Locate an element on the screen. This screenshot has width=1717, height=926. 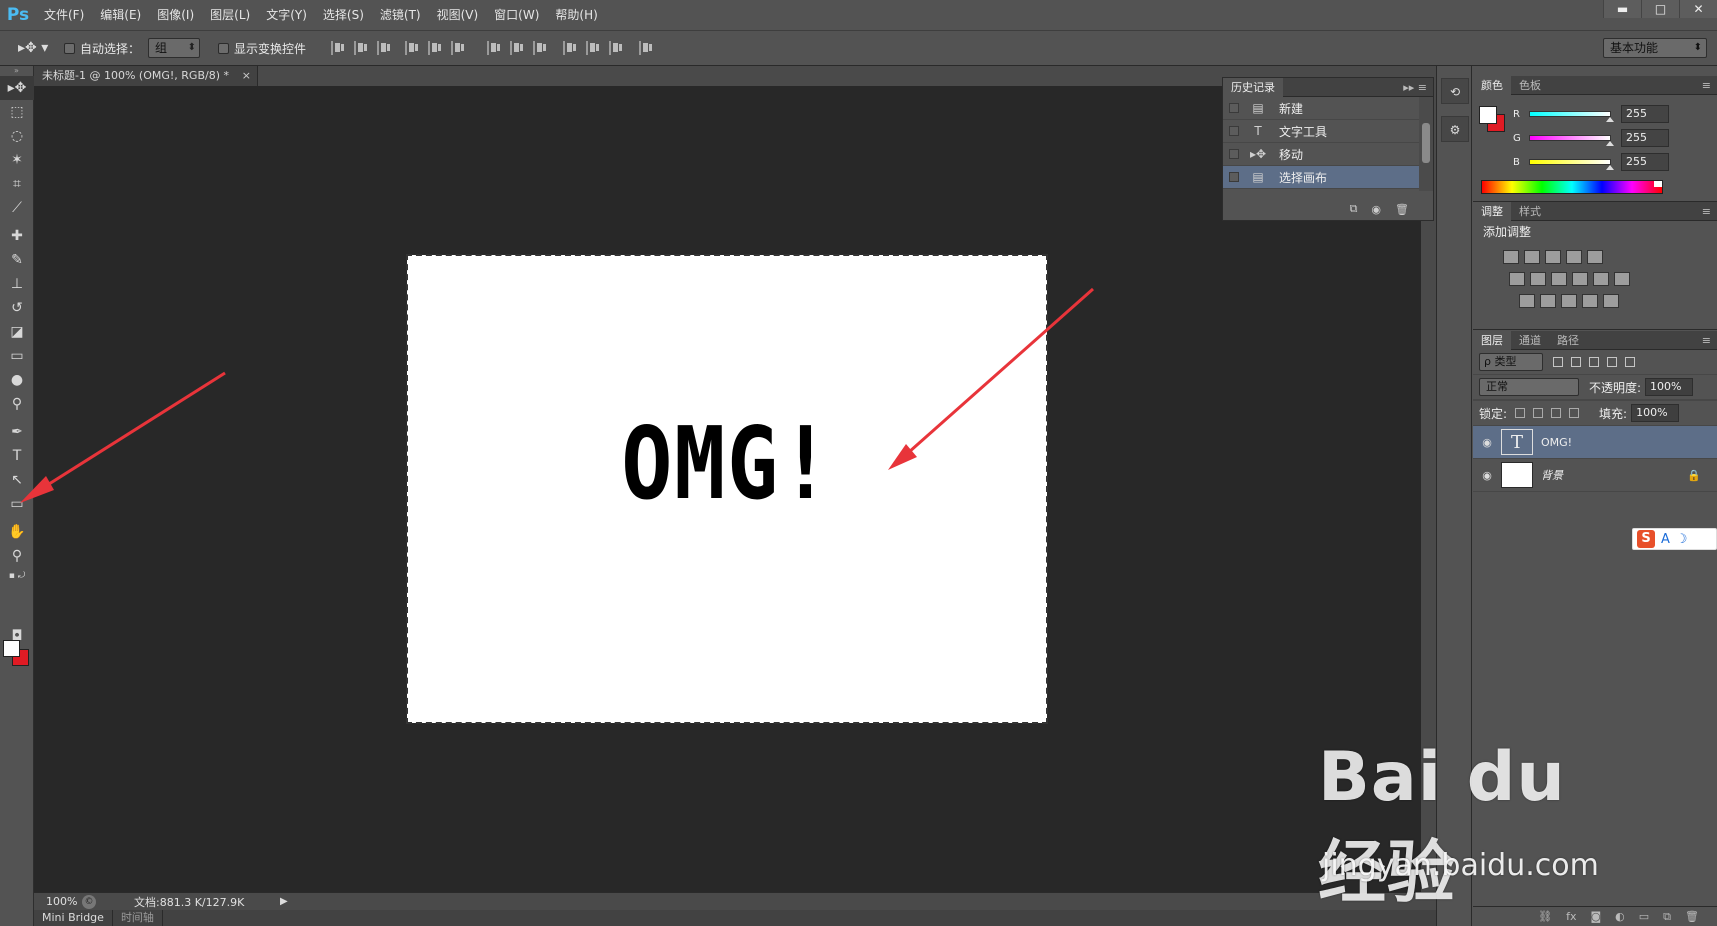
vibrance-icon is located at coordinates (1595, 257).